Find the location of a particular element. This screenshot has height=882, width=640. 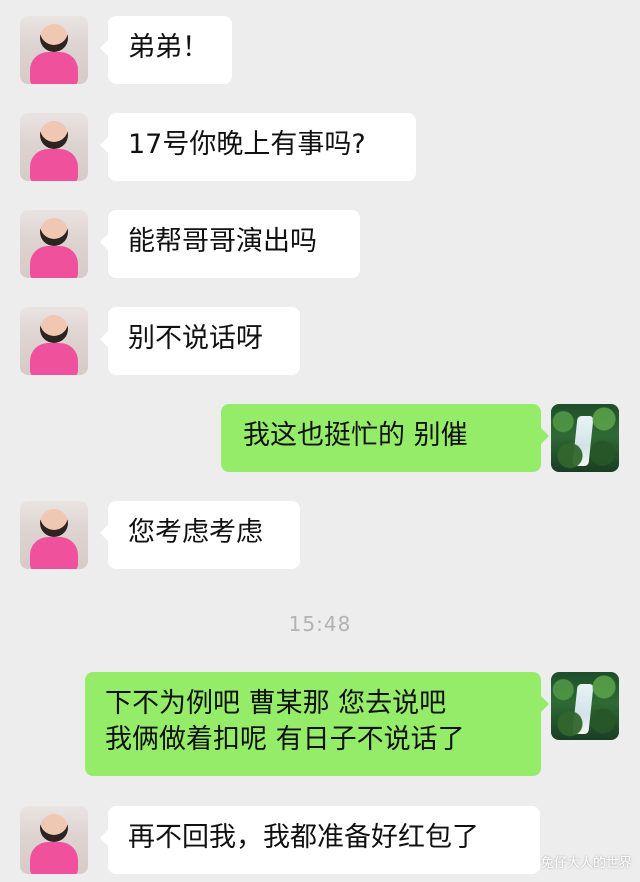

message-text: 能帮哥哥演出吗 is located at coordinates (222, 241).